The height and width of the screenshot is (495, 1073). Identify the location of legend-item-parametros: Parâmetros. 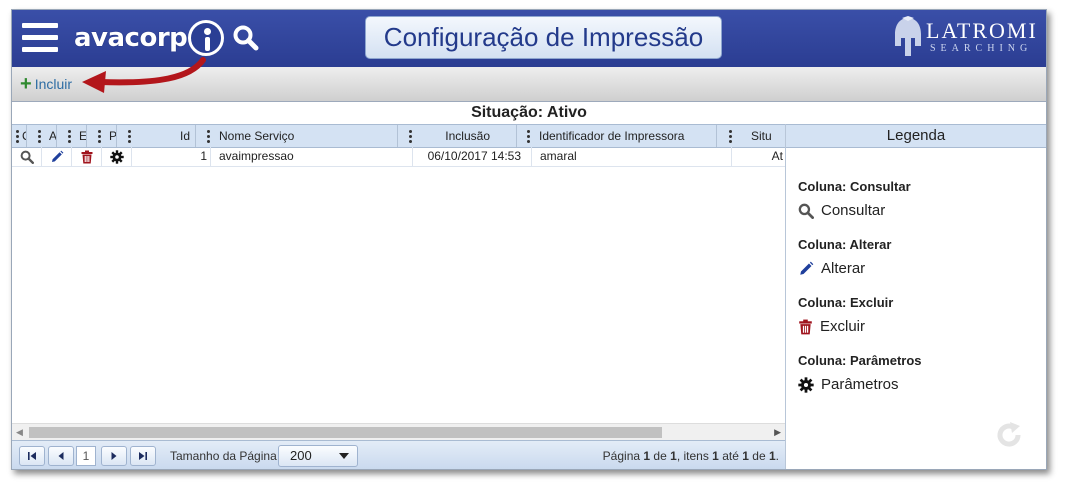
(848, 384).